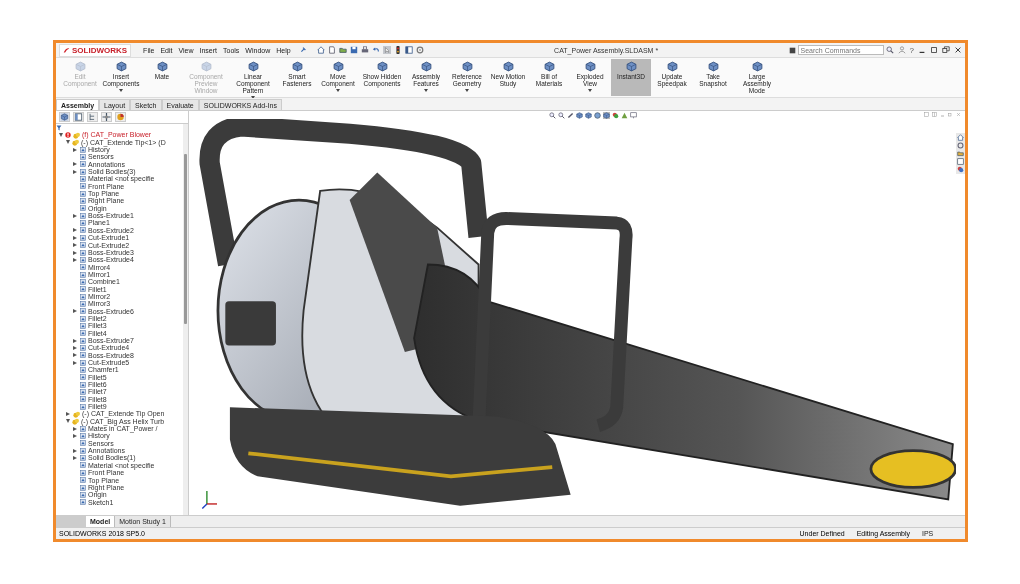 This screenshot has height=584, width=1020. I want to click on command-icon, so click(792, 50).